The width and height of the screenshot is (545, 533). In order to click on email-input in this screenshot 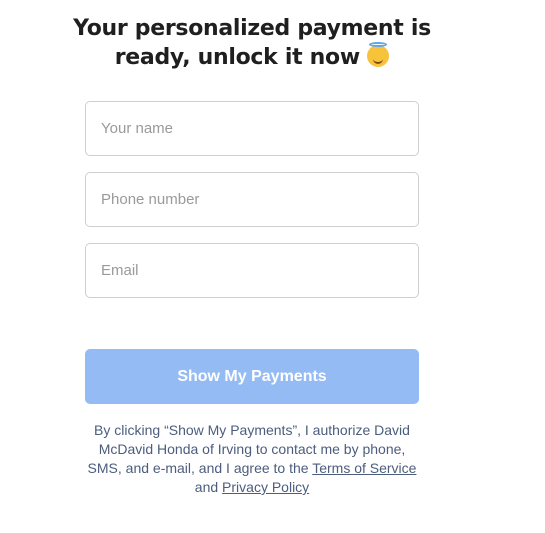, I will do `click(252, 270)`.